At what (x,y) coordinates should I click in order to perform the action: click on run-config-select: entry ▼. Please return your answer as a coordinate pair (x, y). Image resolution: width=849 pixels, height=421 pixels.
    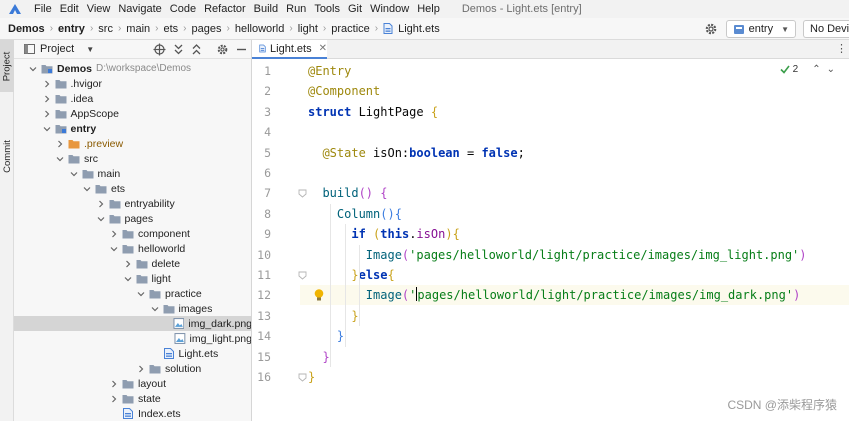
    Looking at the image, I should click on (760, 29).